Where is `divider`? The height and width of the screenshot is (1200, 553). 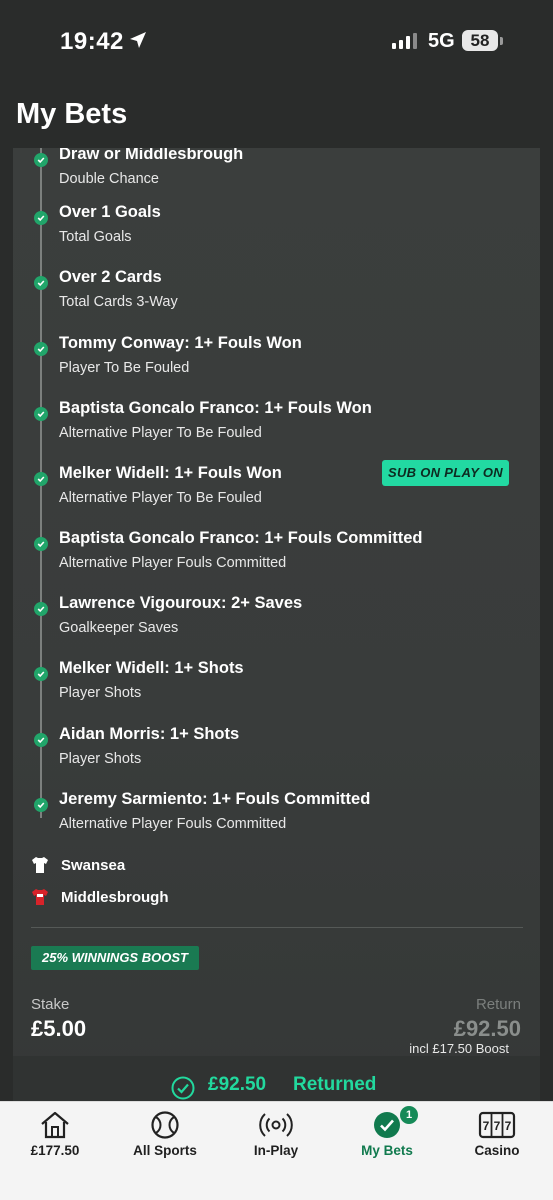
divider is located at coordinates (277, 927).